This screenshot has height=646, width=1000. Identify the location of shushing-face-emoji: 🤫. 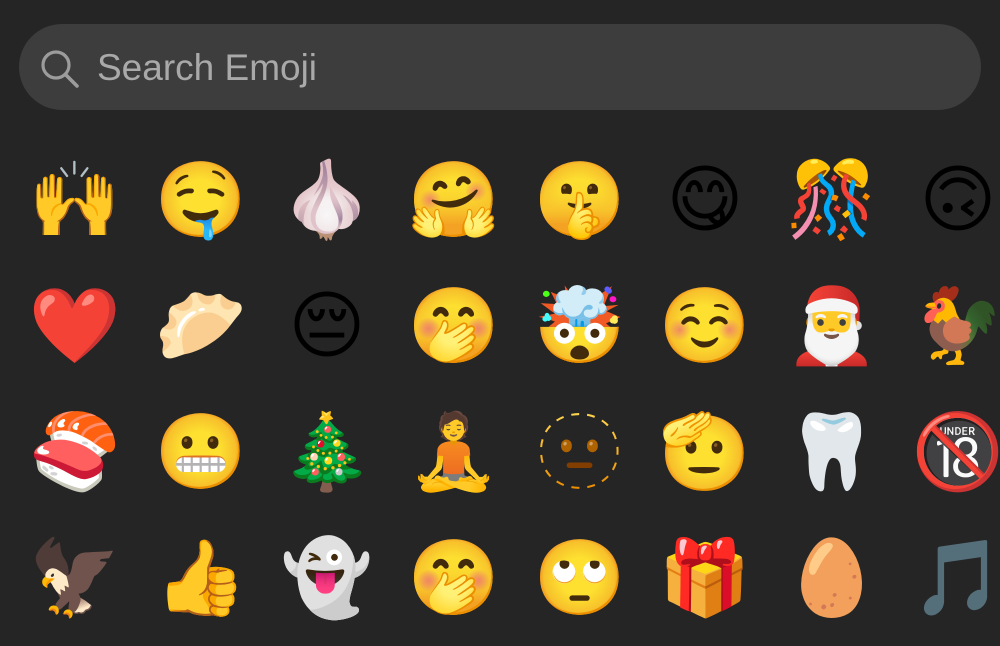
(580, 200).